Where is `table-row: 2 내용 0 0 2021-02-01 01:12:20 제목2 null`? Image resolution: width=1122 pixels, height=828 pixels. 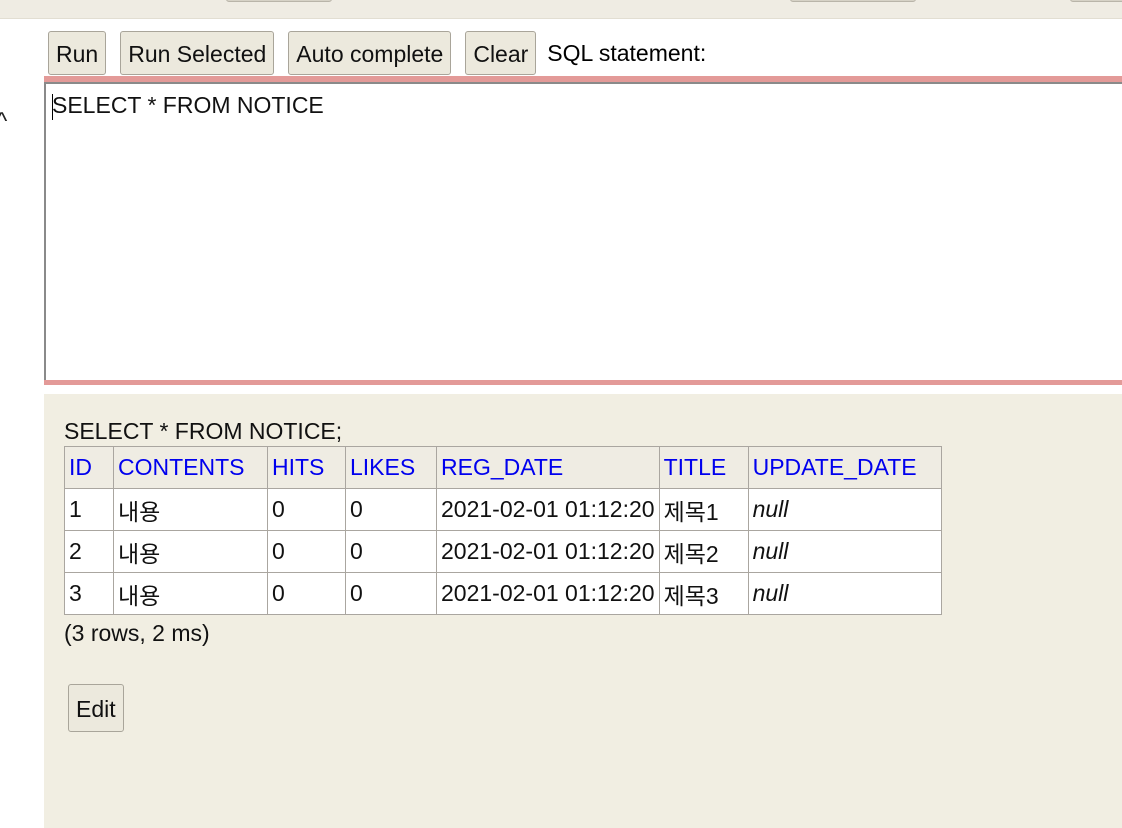 table-row: 2 내용 0 0 2021-02-01 01:12:20 제목2 null is located at coordinates (503, 551).